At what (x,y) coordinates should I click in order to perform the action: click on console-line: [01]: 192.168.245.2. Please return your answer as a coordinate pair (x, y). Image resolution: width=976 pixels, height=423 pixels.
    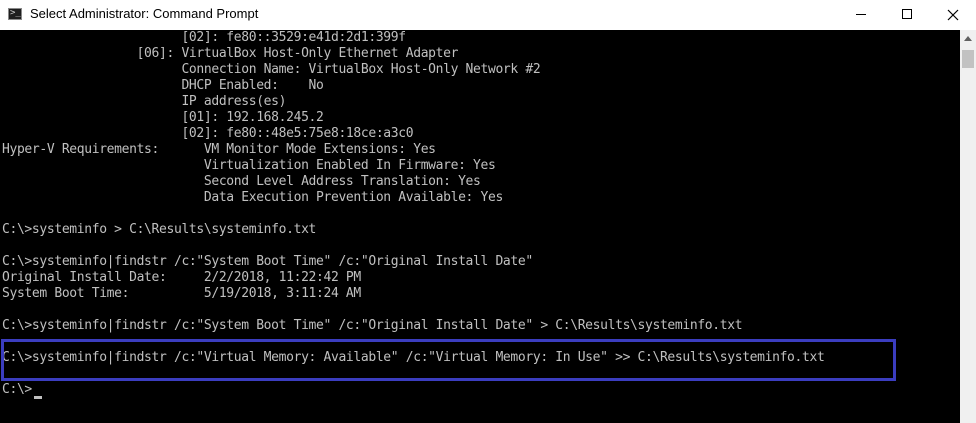
    Looking at the image, I should click on (163, 117).